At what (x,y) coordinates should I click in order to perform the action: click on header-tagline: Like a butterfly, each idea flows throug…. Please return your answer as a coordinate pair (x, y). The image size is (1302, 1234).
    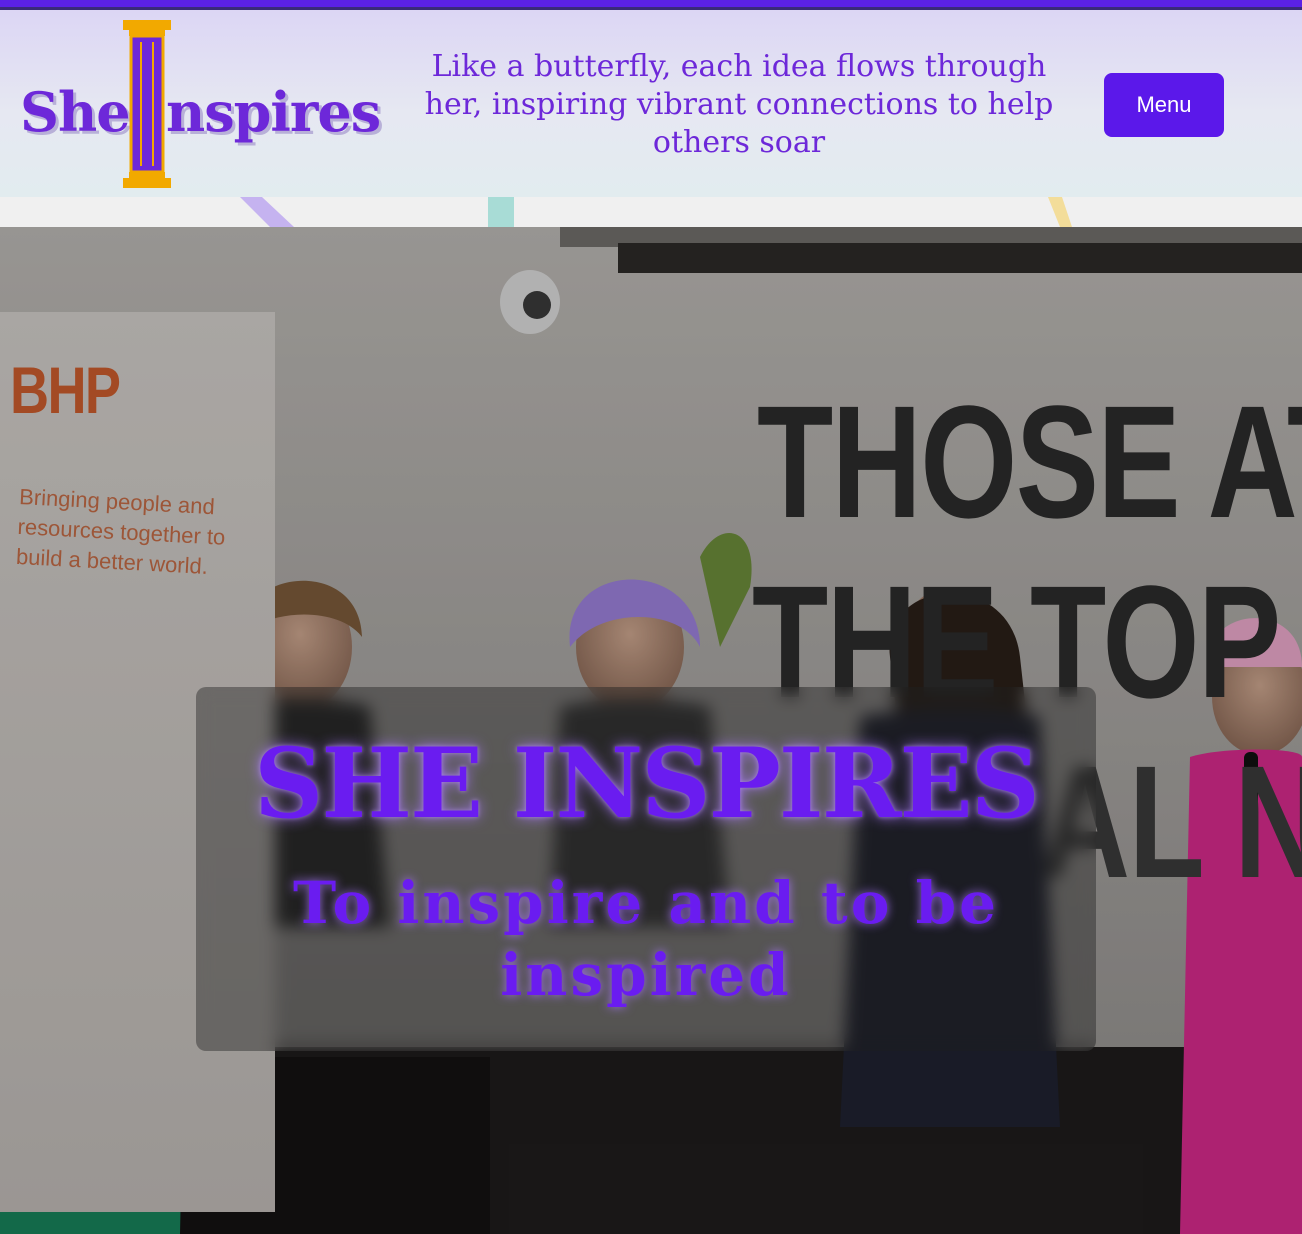
    Looking at the image, I should click on (739, 104).